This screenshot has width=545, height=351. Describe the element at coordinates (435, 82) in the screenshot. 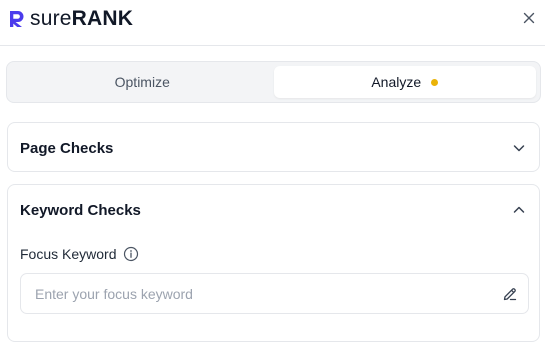

I see `analyze-status-dot` at that location.